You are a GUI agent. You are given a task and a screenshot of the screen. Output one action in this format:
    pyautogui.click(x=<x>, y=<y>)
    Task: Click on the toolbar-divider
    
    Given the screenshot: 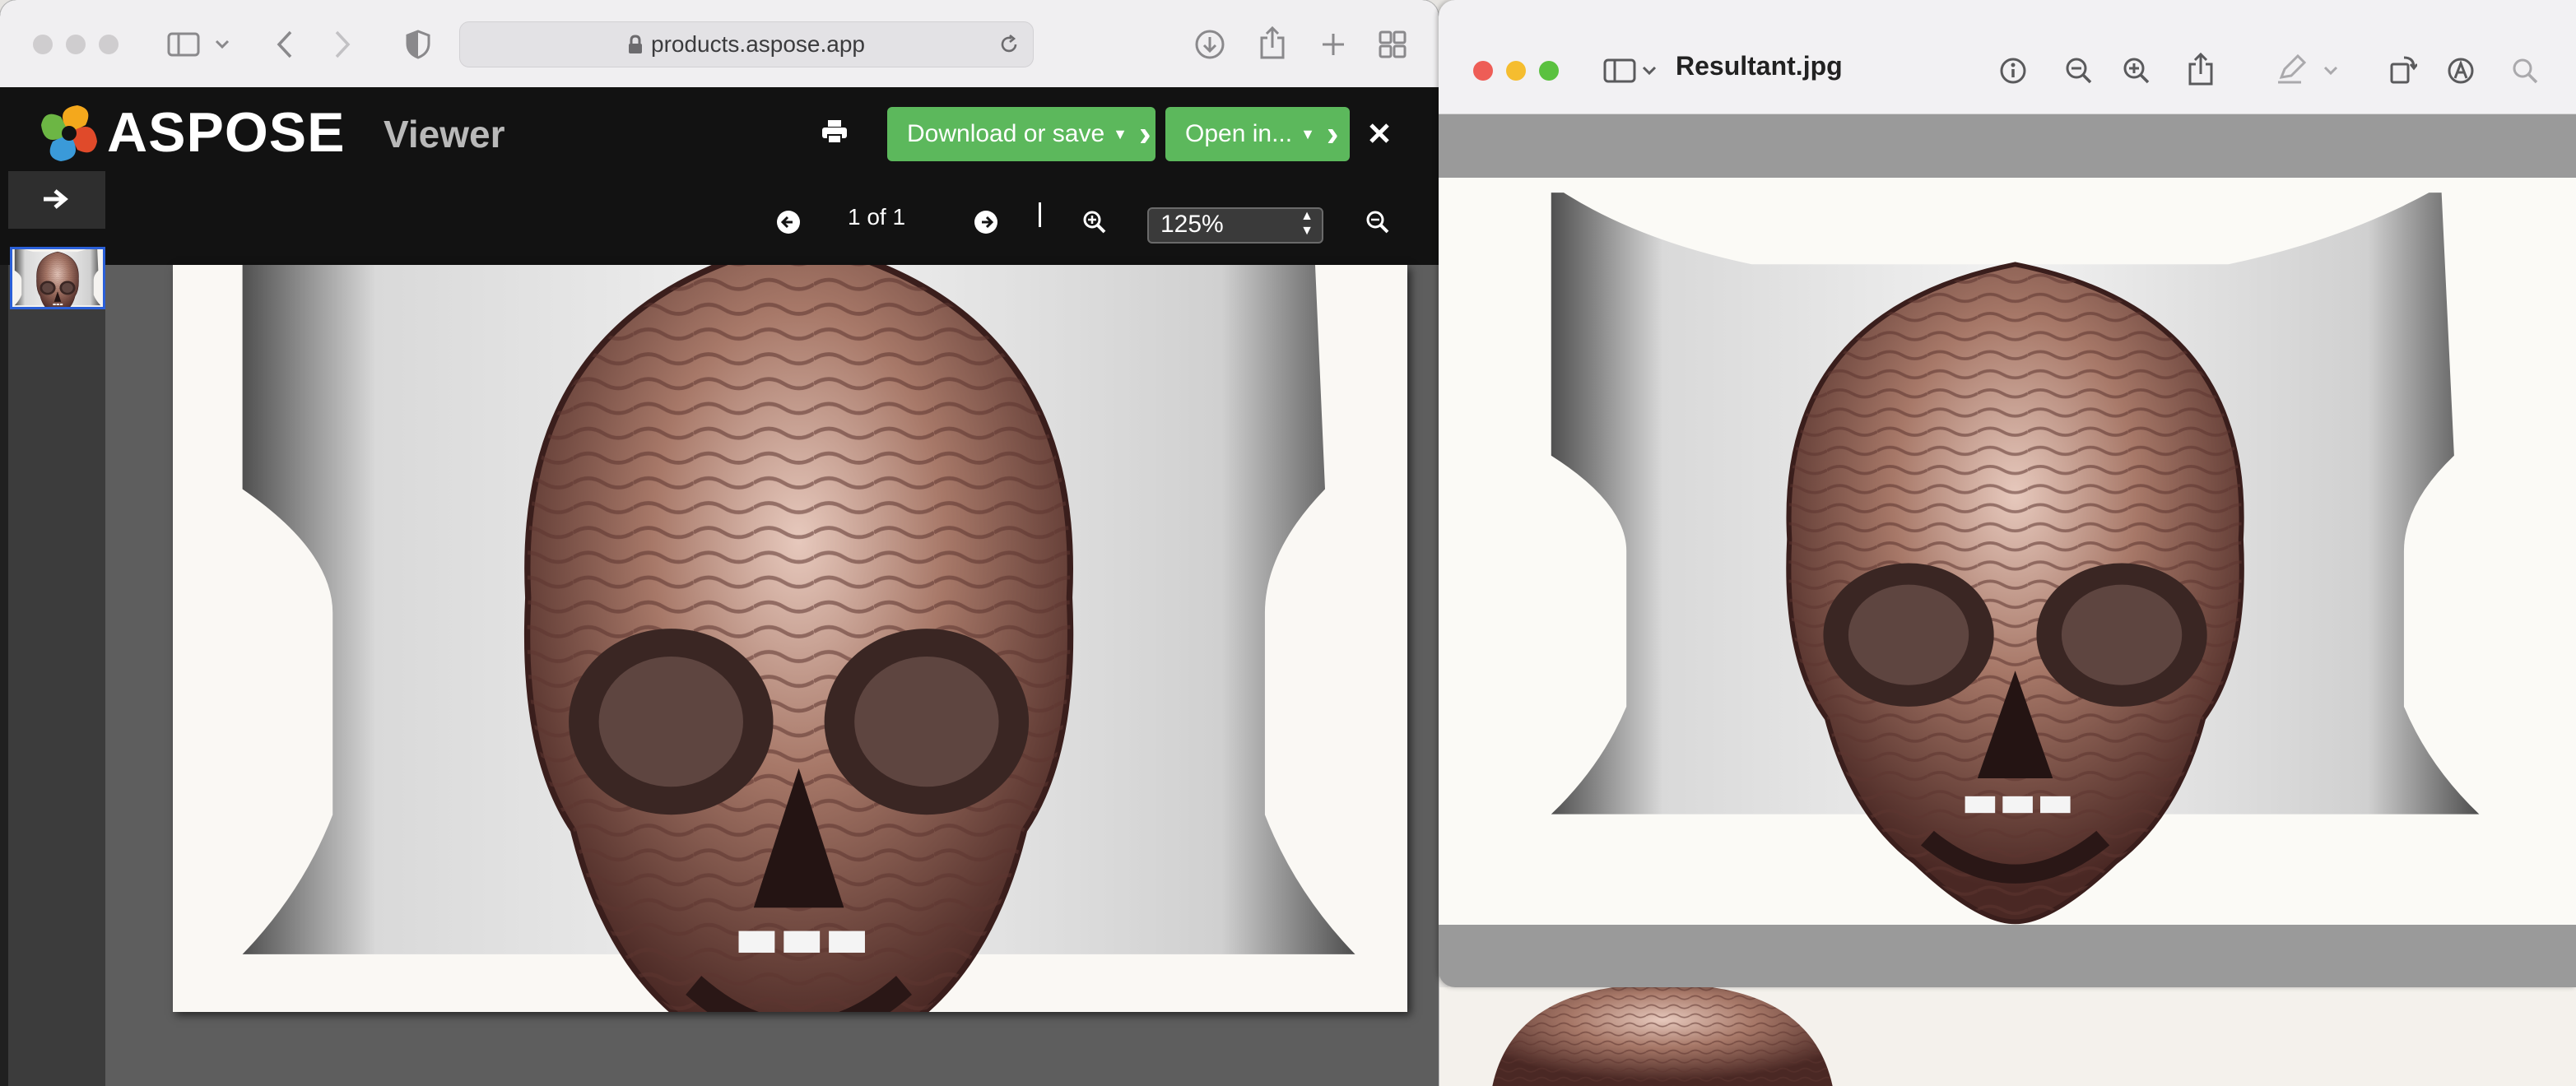 What is the action you would take?
    pyautogui.click(x=1040, y=214)
    